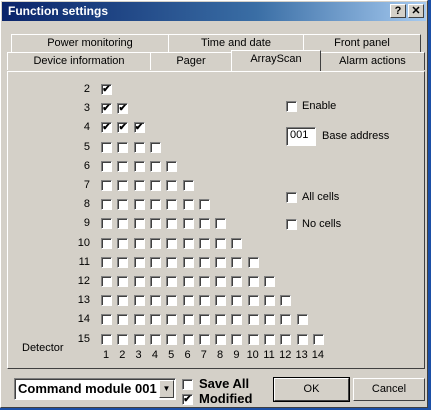 The width and height of the screenshot is (431, 410). I want to click on all-cells-checkbox, so click(291, 197).